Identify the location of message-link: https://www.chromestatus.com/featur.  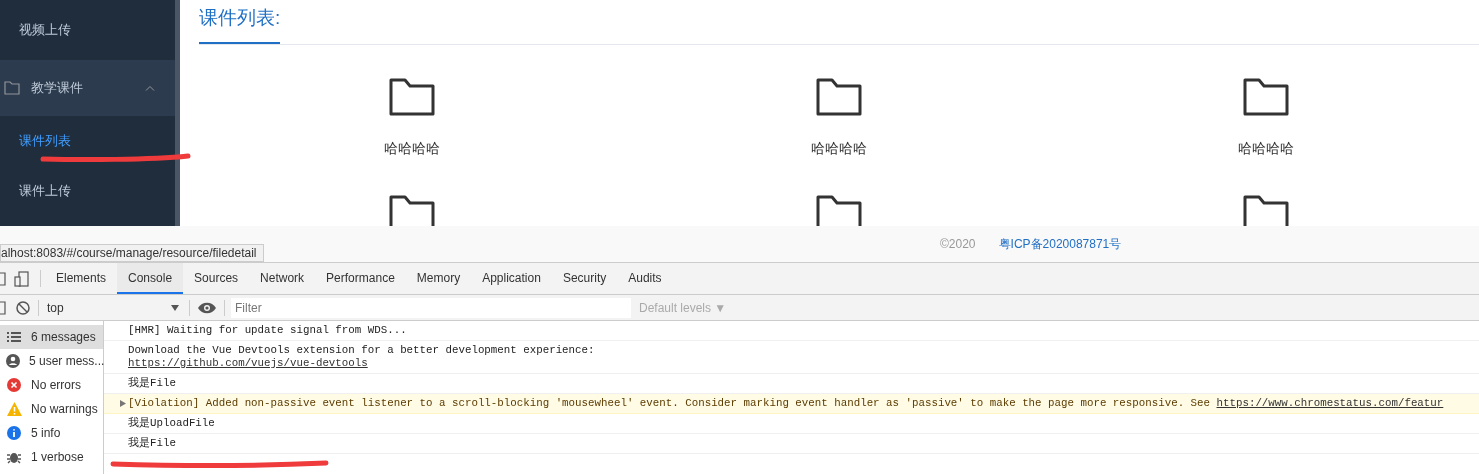
(1330, 403).